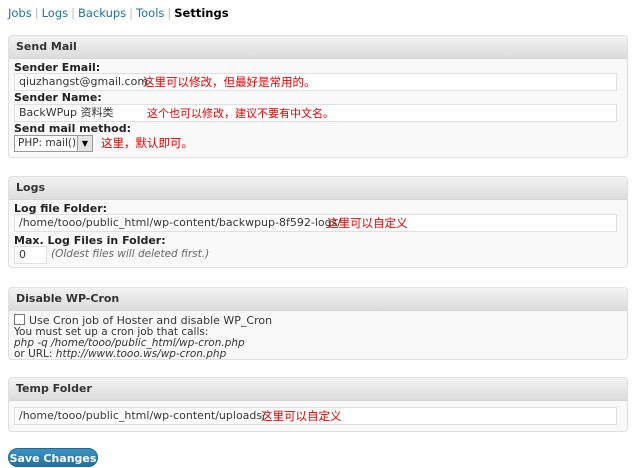  Describe the element at coordinates (367, 223) in the screenshot. I see `log-folder-note: 这里可以自定义` at that location.